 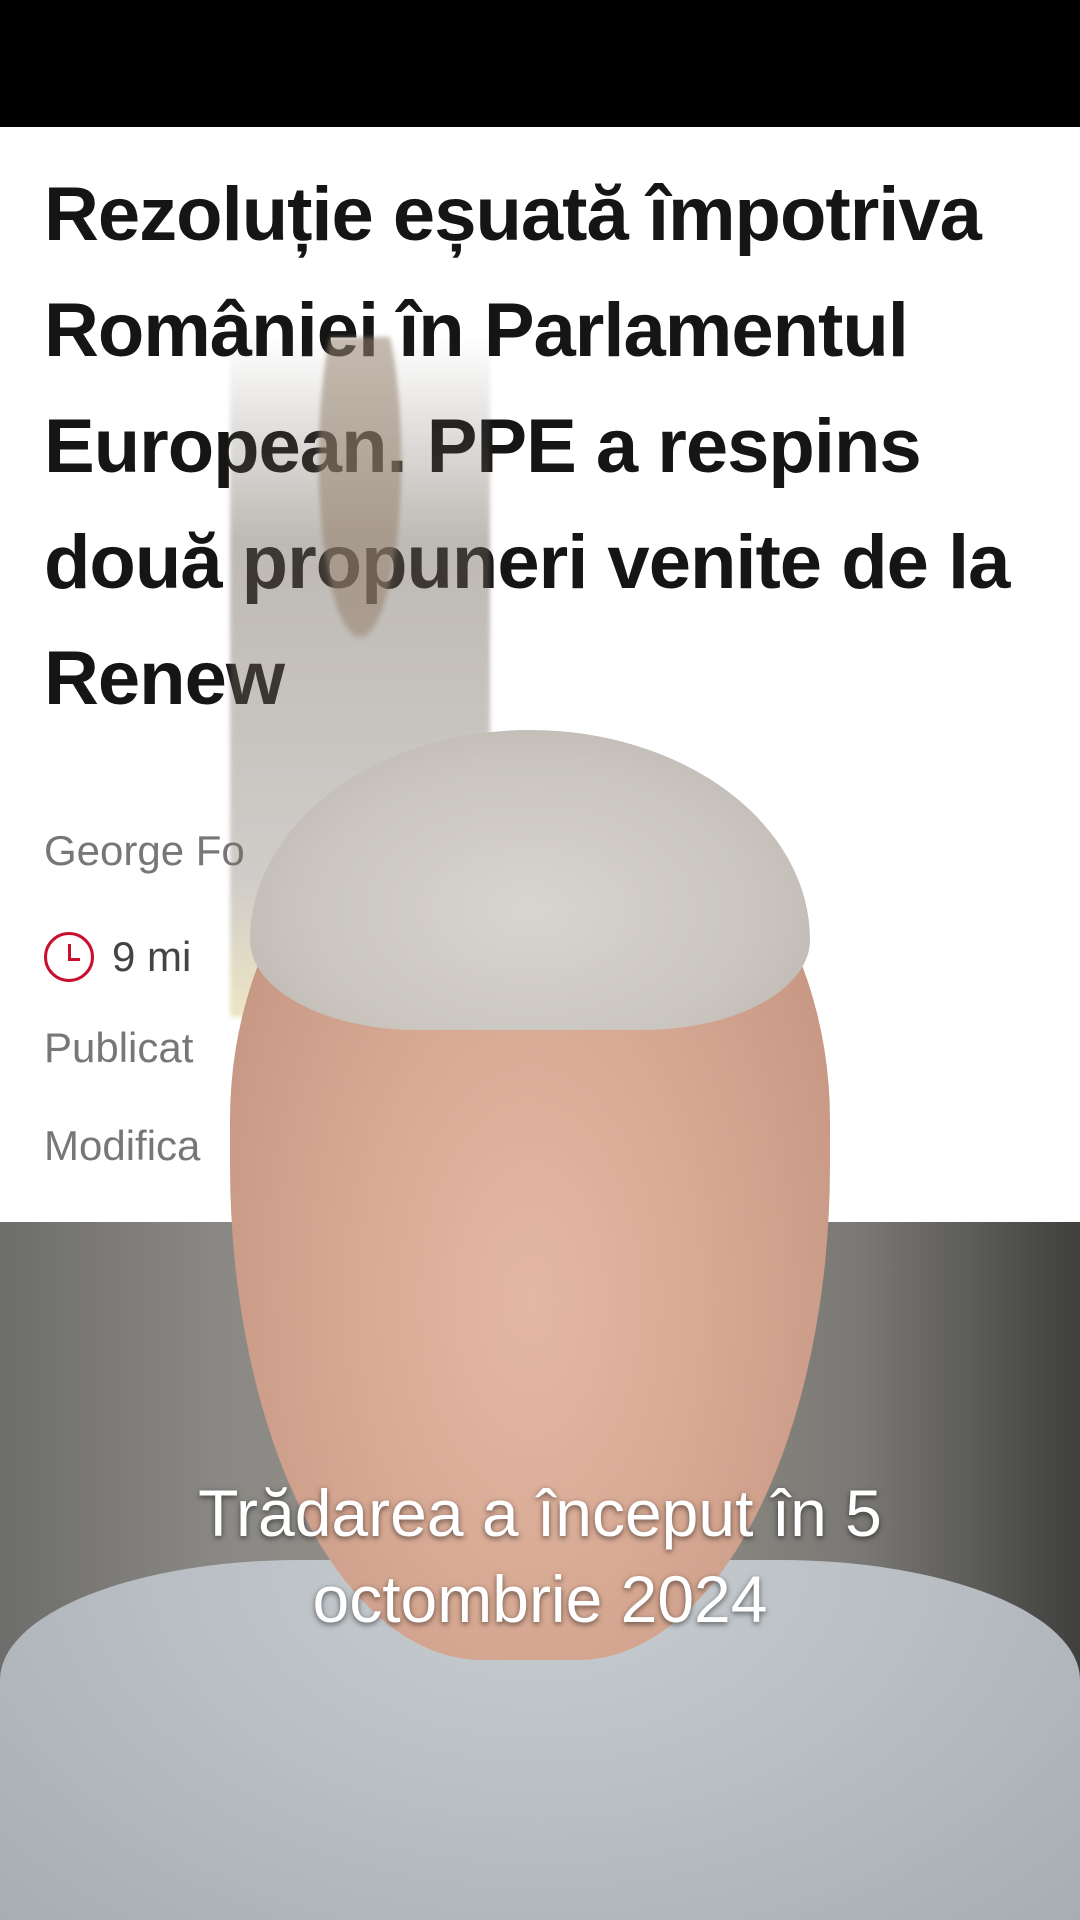 I want to click on read-time-text: 9 mi, so click(x=152, y=956).